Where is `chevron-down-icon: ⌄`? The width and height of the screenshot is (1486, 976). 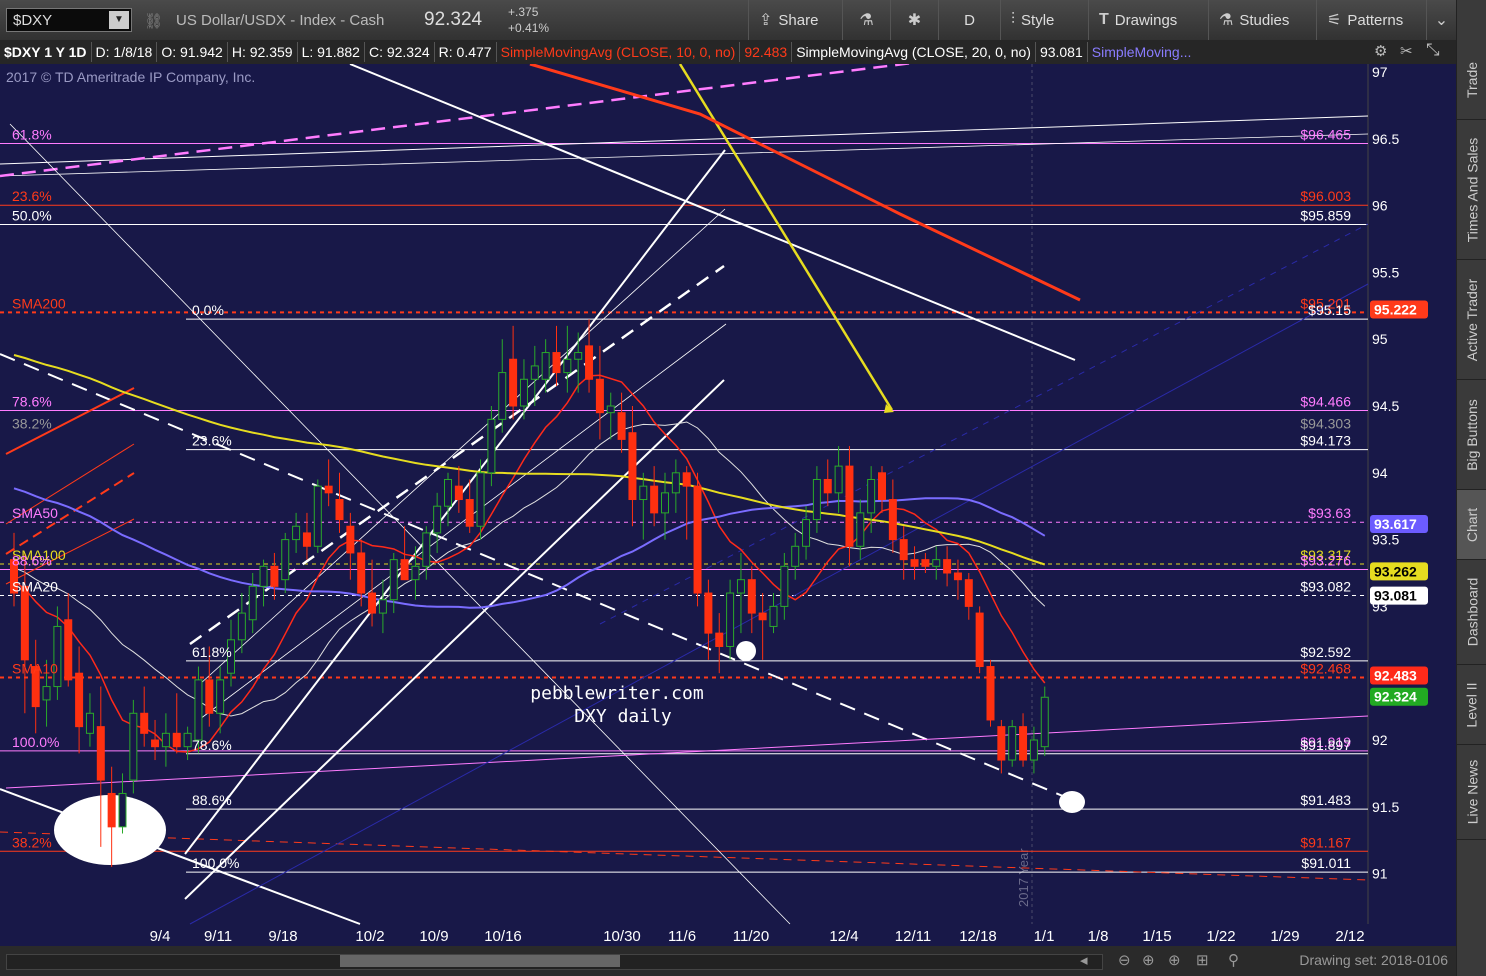
chevron-down-icon: ⌄ is located at coordinates (1441, 20).